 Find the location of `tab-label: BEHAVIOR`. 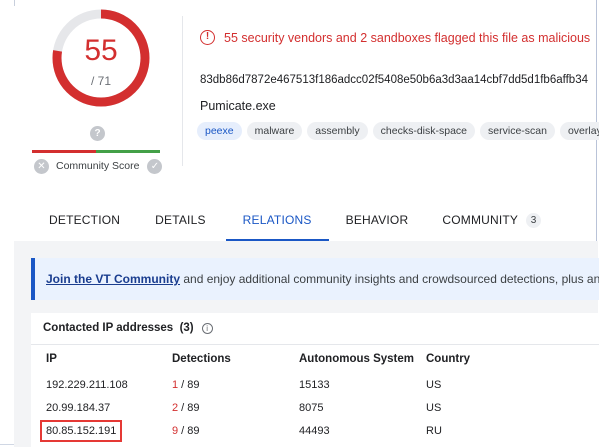

tab-label: BEHAVIOR is located at coordinates (377, 220).